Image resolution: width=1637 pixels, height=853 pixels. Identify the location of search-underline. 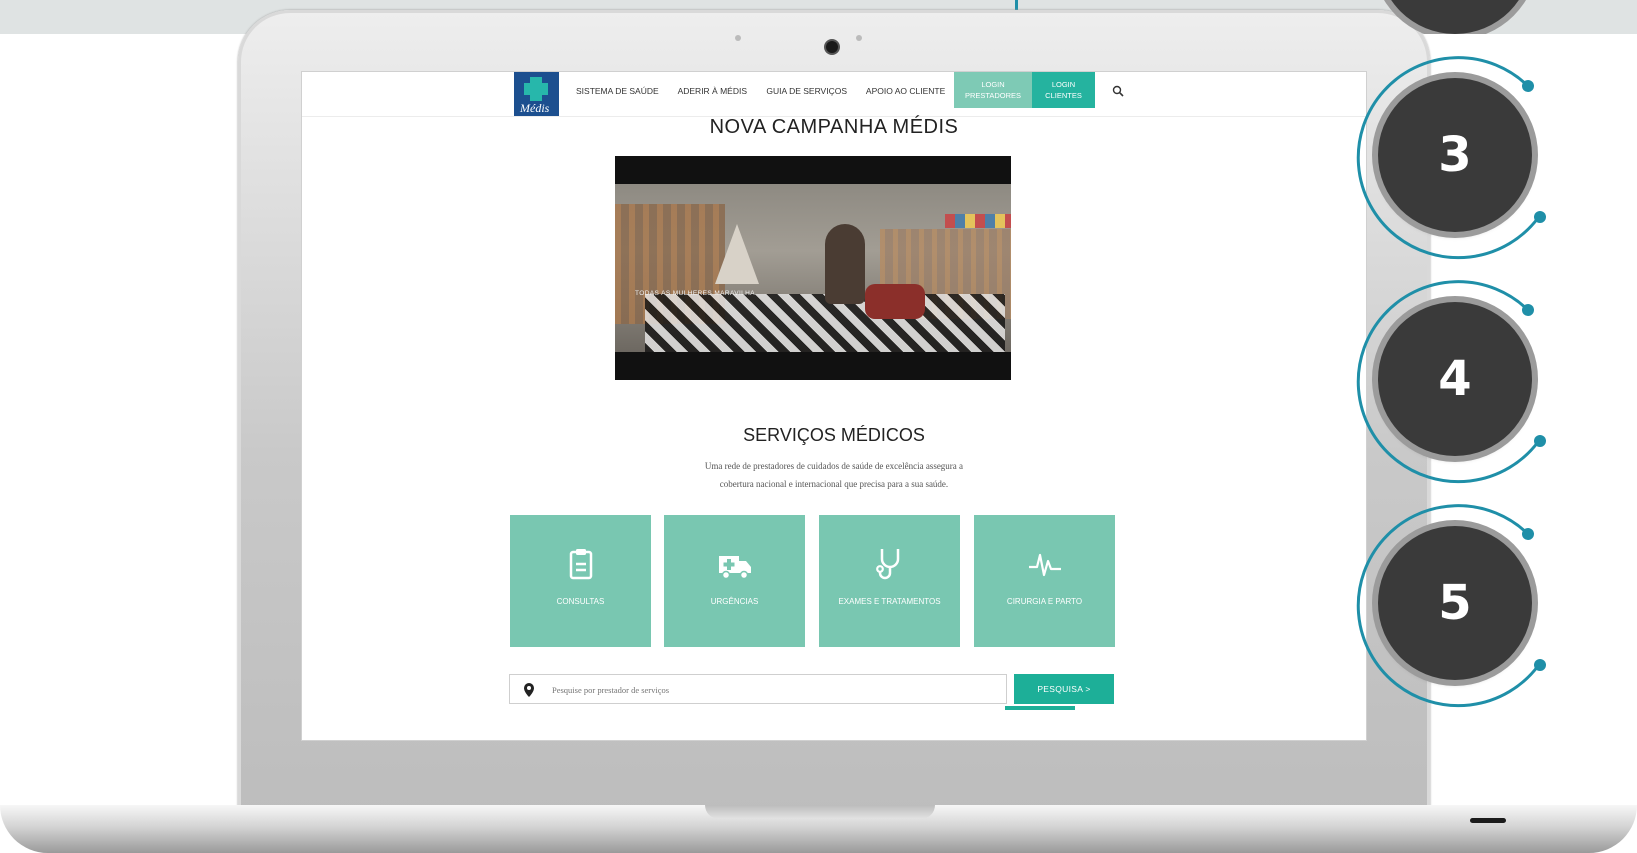
(1040, 708).